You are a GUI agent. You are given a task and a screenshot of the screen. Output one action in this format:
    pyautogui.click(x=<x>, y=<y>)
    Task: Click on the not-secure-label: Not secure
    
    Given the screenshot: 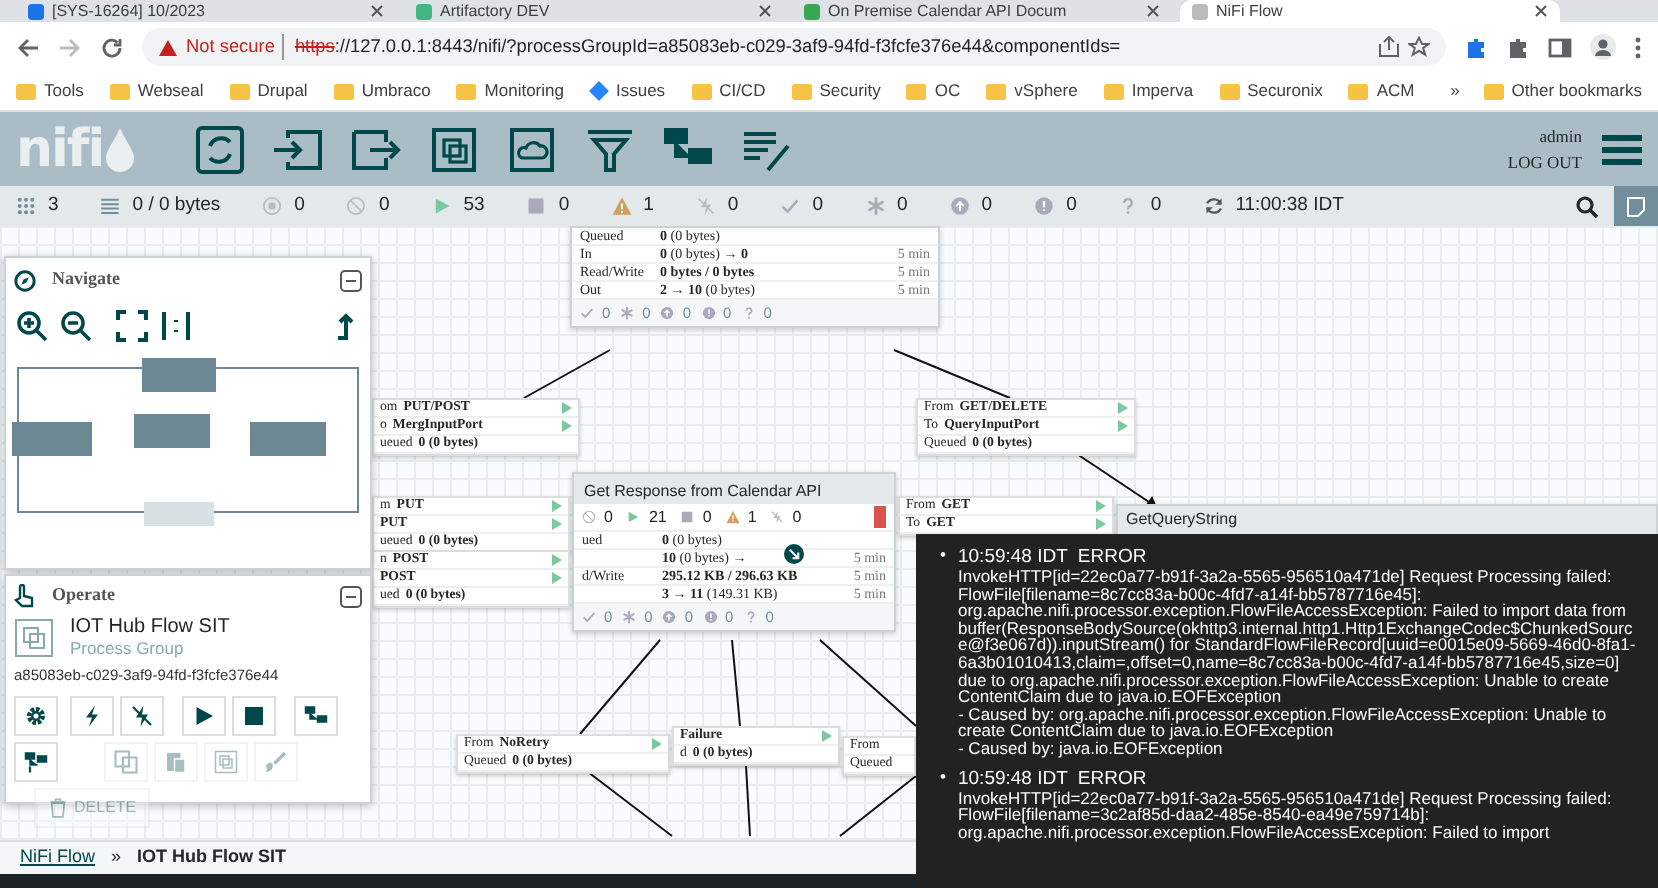 What is the action you would take?
    pyautogui.click(x=230, y=46)
    